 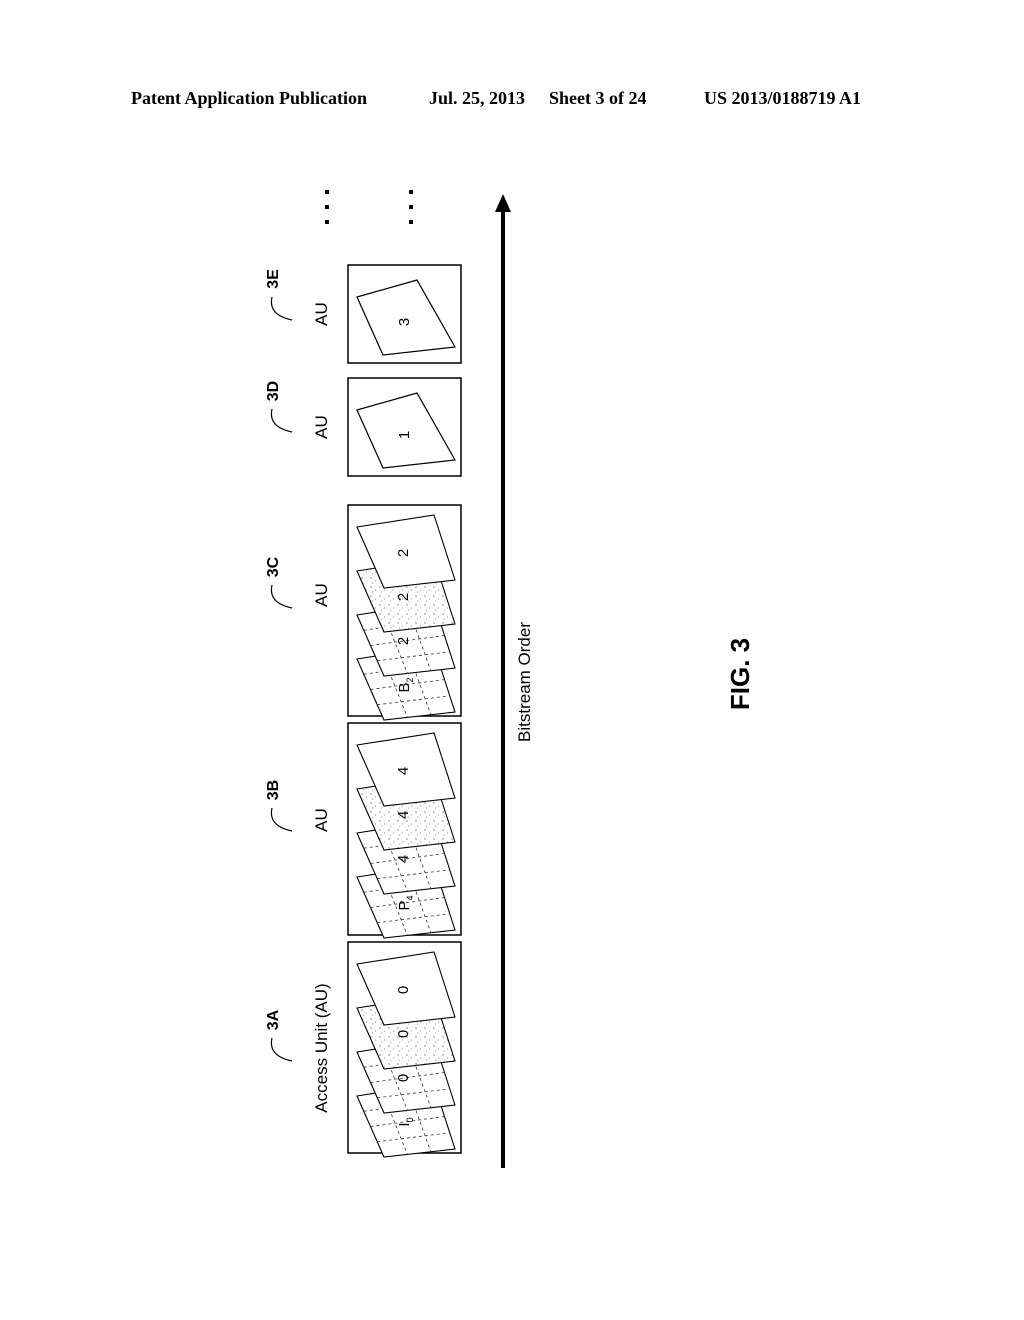 I want to click on reference-label: 3E, so click(x=273, y=279).